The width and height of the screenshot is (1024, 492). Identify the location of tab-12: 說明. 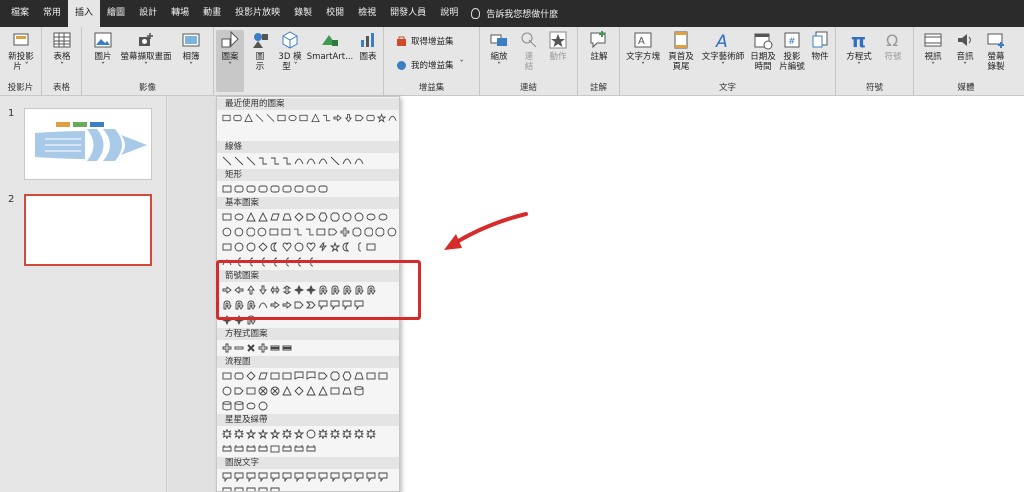
(449, 13).